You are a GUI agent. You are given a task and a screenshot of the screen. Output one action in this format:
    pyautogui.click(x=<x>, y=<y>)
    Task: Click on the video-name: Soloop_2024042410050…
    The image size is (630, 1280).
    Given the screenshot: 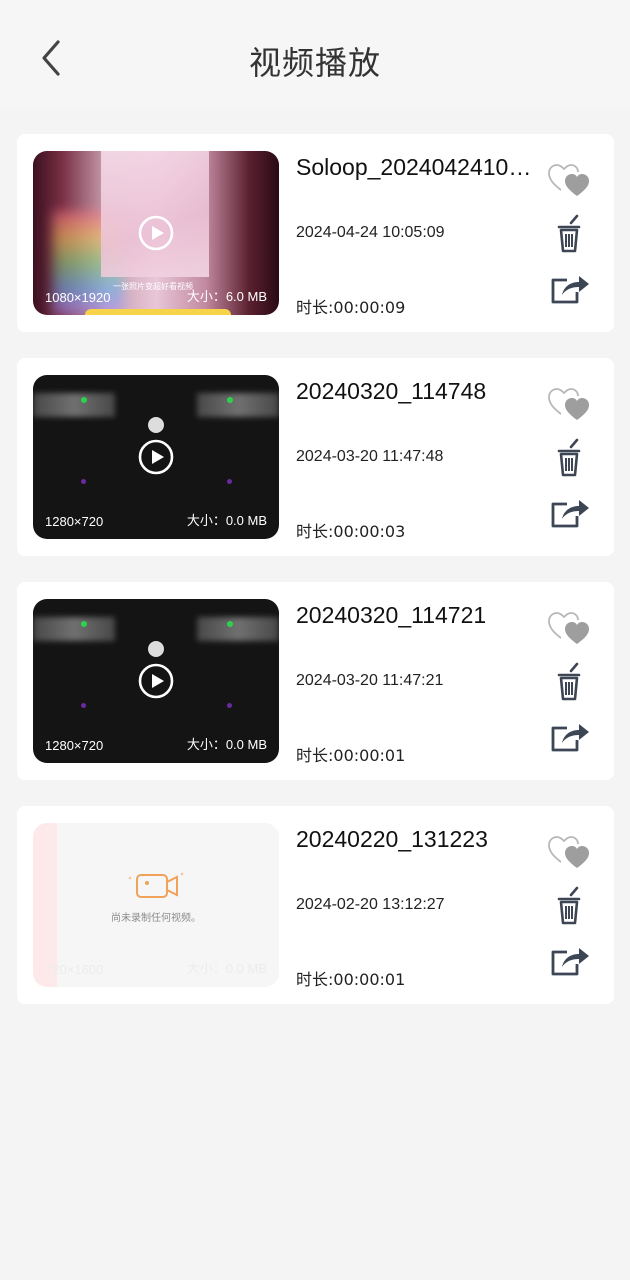 What is the action you would take?
    pyautogui.click(x=416, y=167)
    